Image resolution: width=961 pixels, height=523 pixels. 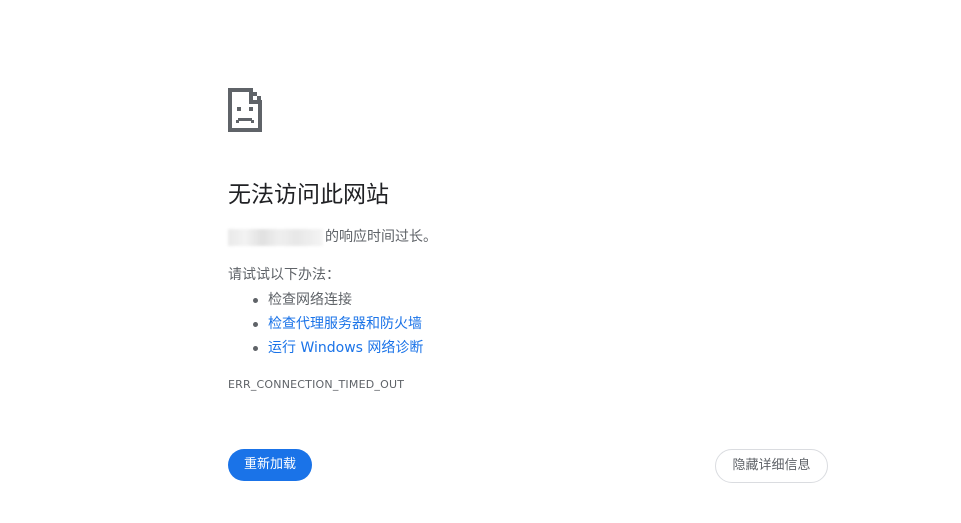 What do you see at coordinates (345, 324) in the screenshot?
I see `check-proxy-firewall-link: 检查代理服务器和防火墙` at bounding box center [345, 324].